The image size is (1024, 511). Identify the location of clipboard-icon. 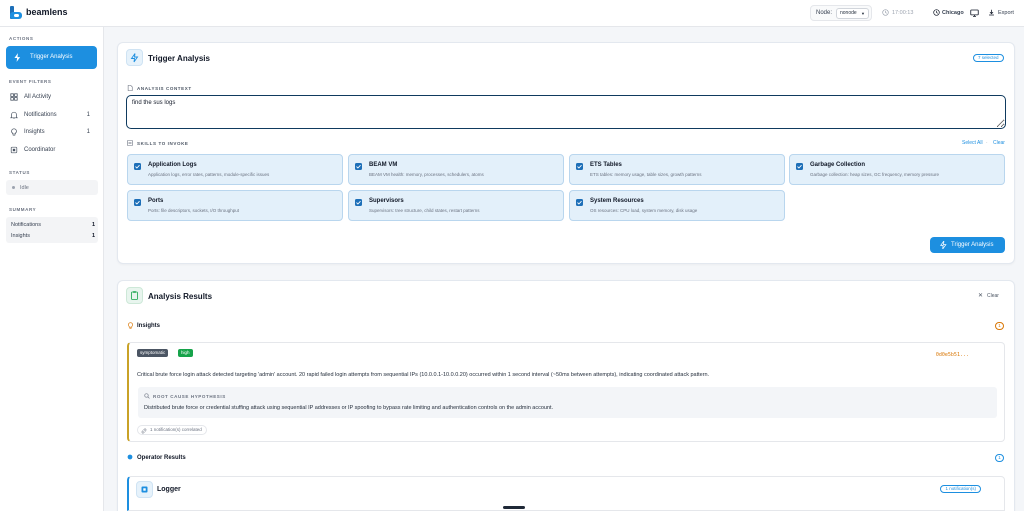
(134, 295).